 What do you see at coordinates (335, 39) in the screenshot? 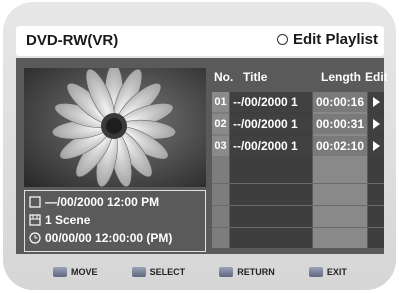
I see `screen-title: Edit Playlist` at bounding box center [335, 39].